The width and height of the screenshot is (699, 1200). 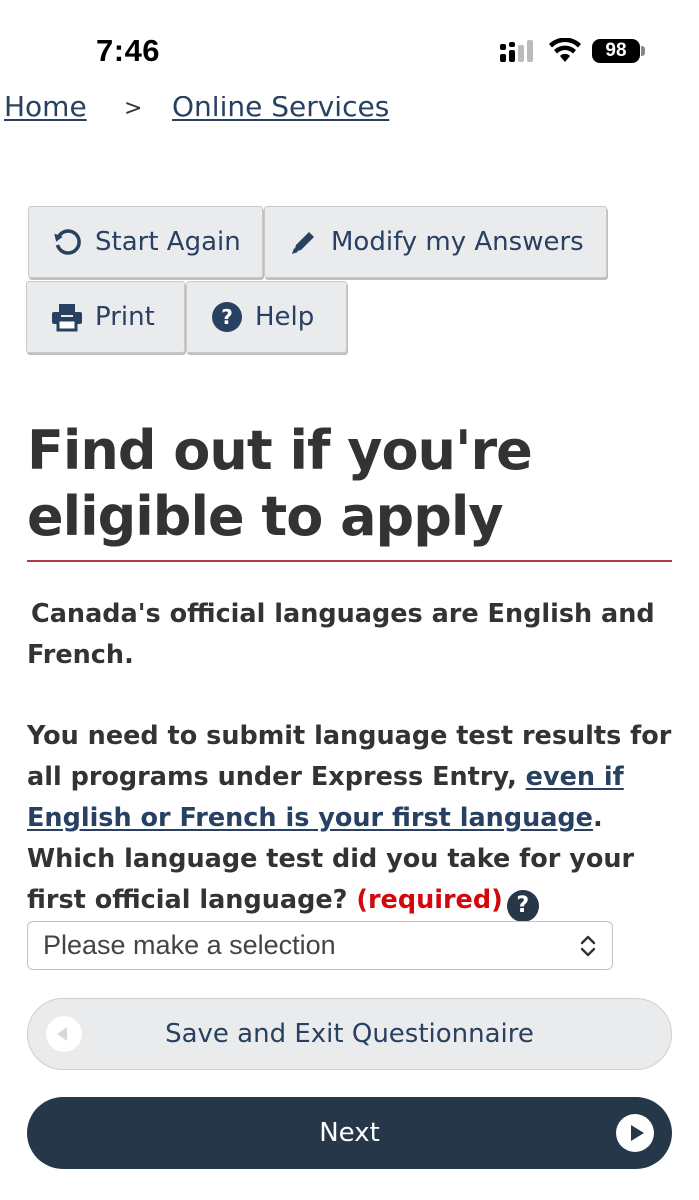 What do you see at coordinates (349, 561) in the screenshot?
I see `title-underline-divider` at bounding box center [349, 561].